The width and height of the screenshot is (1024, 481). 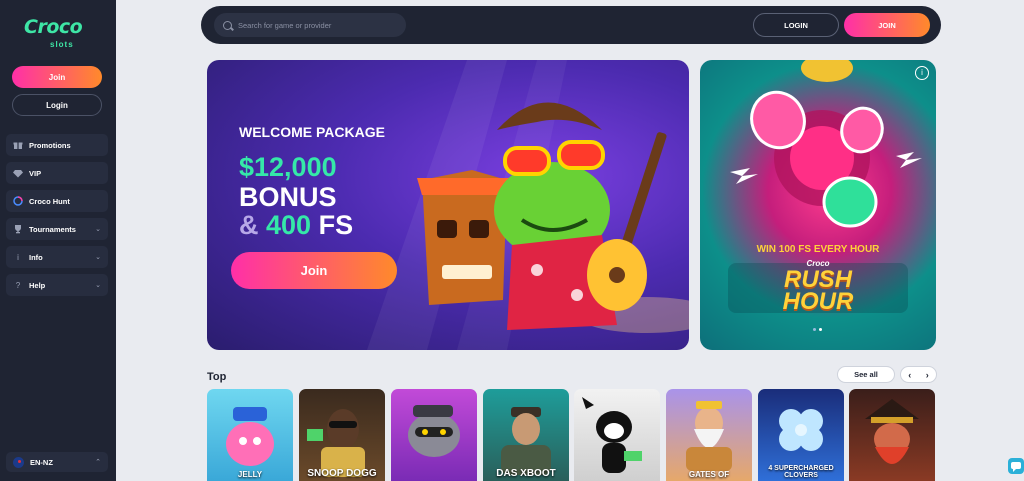 I want to click on language-selector: EN-NZ ⌃, so click(x=57, y=462).